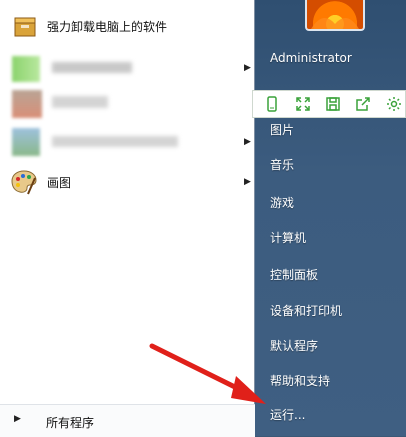 The width and height of the screenshot is (406, 437). What do you see at coordinates (207, 373) in the screenshot?
I see `annotation-arrow` at bounding box center [207, 373].